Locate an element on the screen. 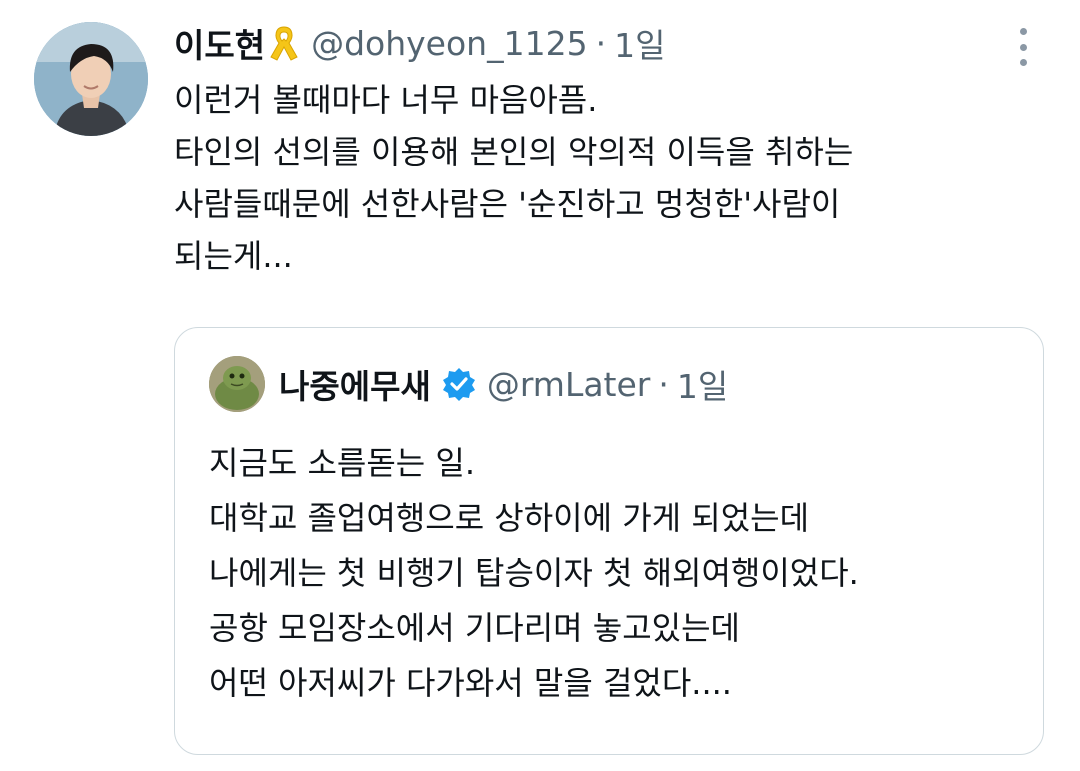  more-vertical-icon is located at coordinates (1023, 47).